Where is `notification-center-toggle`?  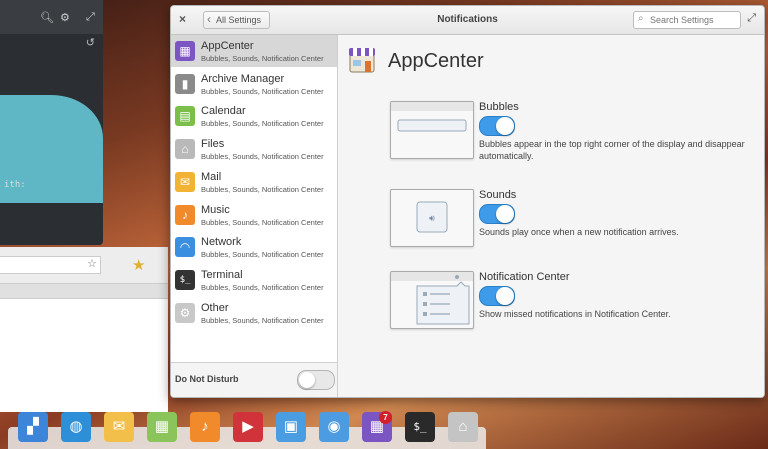 notification-center-toggle is located at coordinates (497, 296).